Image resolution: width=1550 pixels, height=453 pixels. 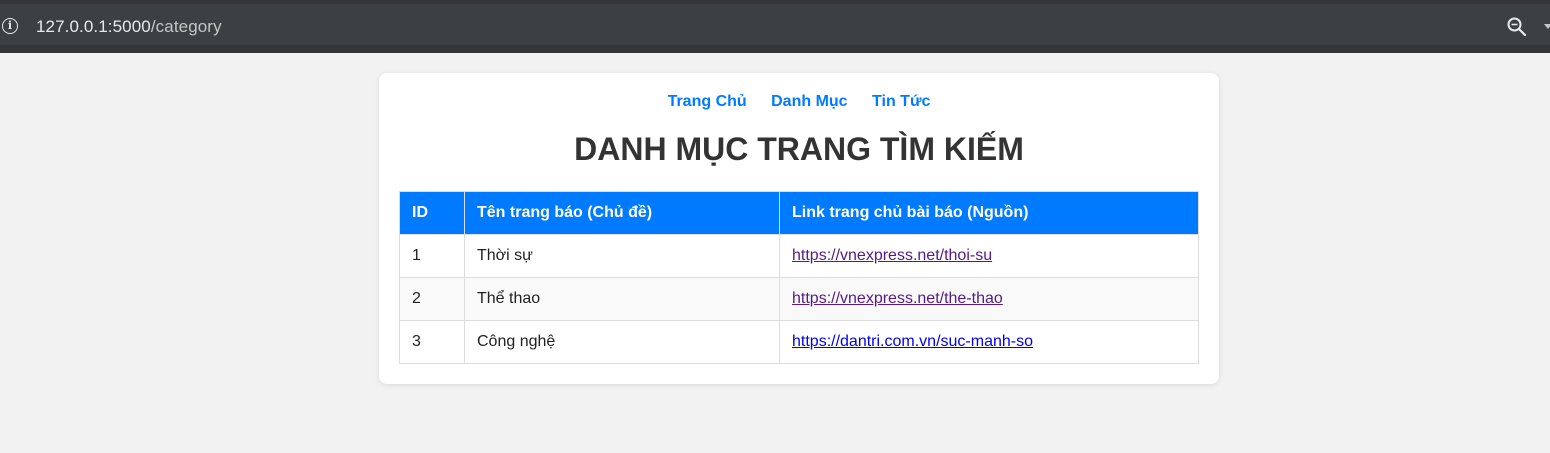 I want to click on cell-name: Thời sự, so click(x=622, y=256).